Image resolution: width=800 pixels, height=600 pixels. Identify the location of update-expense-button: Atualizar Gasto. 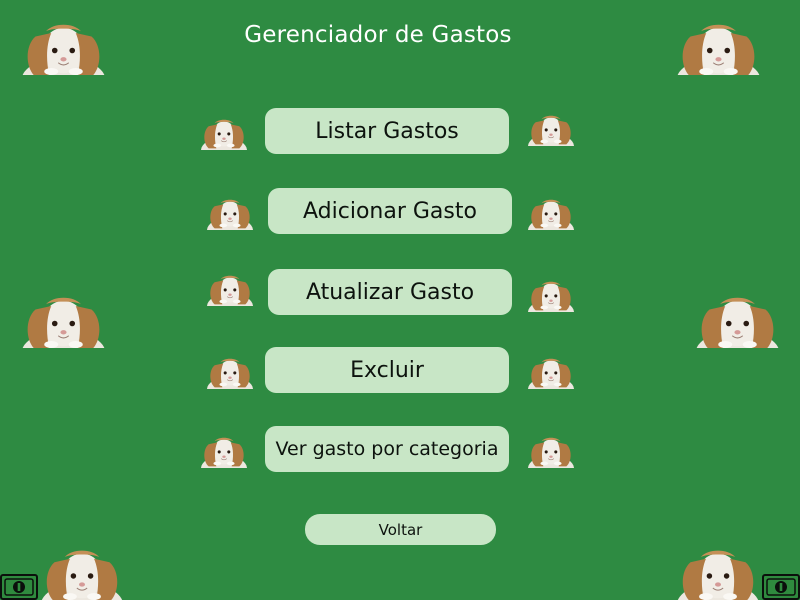
(390, 292).